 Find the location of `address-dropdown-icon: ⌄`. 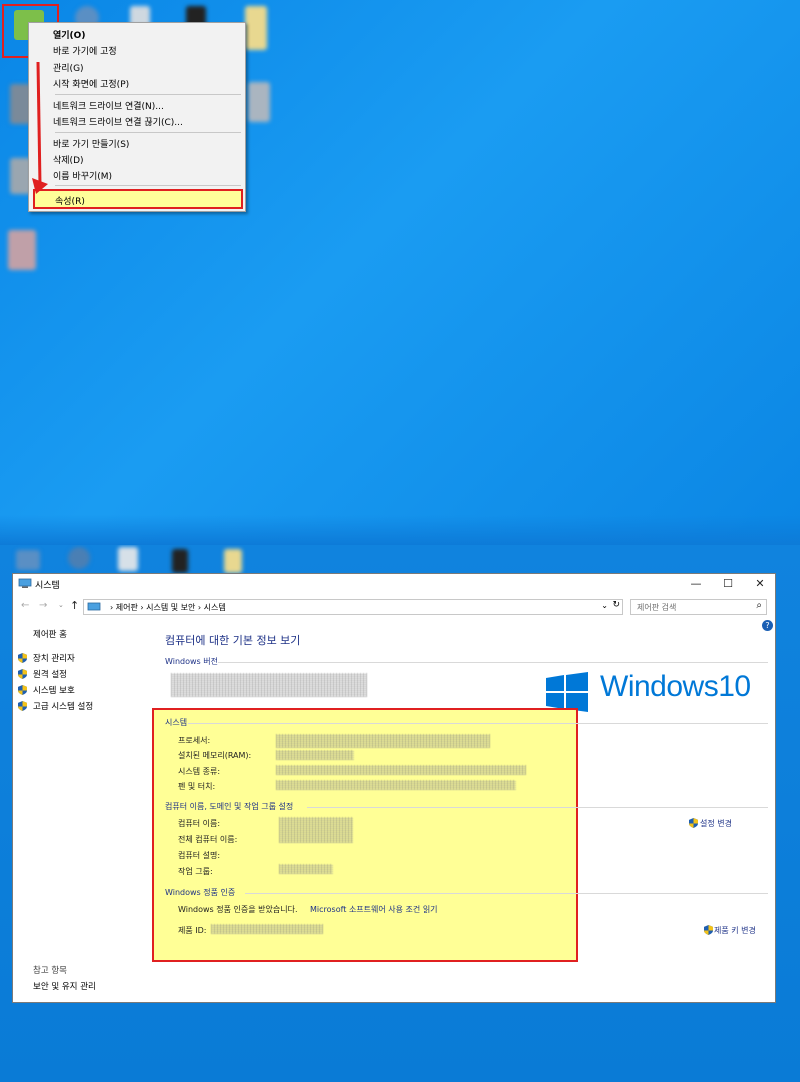

address-dropdown-icon: ⌄ is located at coordinates (604, 605).